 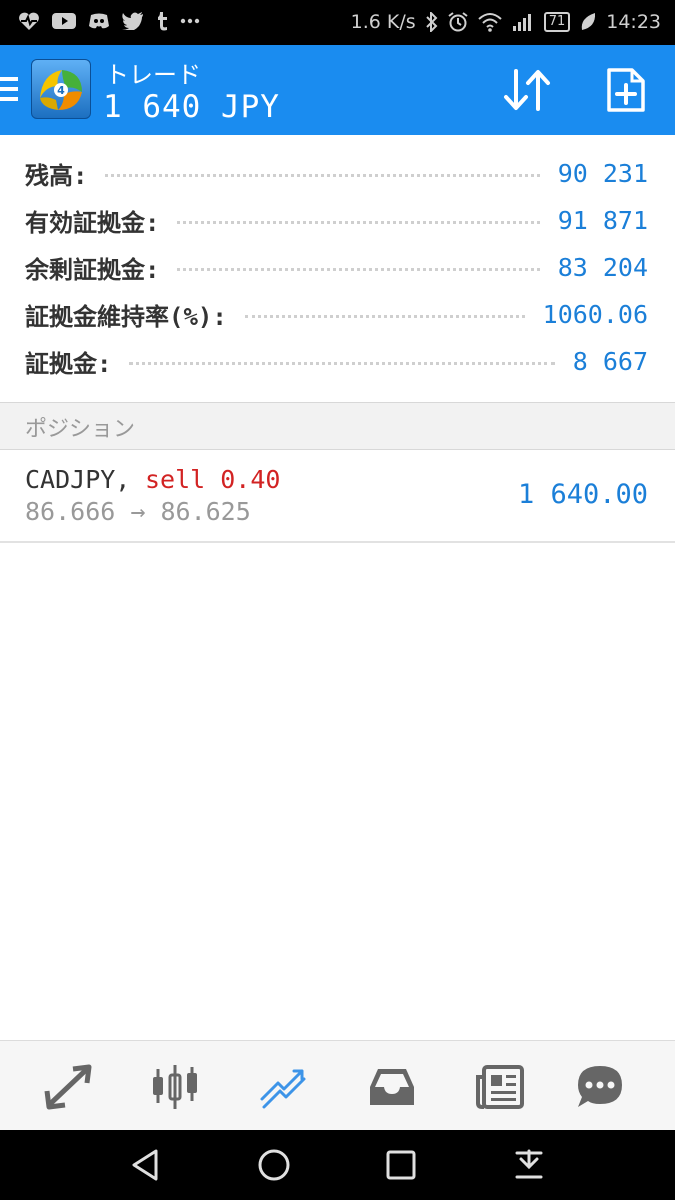 What do you see at coordinates (337, 220) in the screenshot?
I see `summary-row-equity: 有効証拠金: 91 871` at bounding box center [337, 220].